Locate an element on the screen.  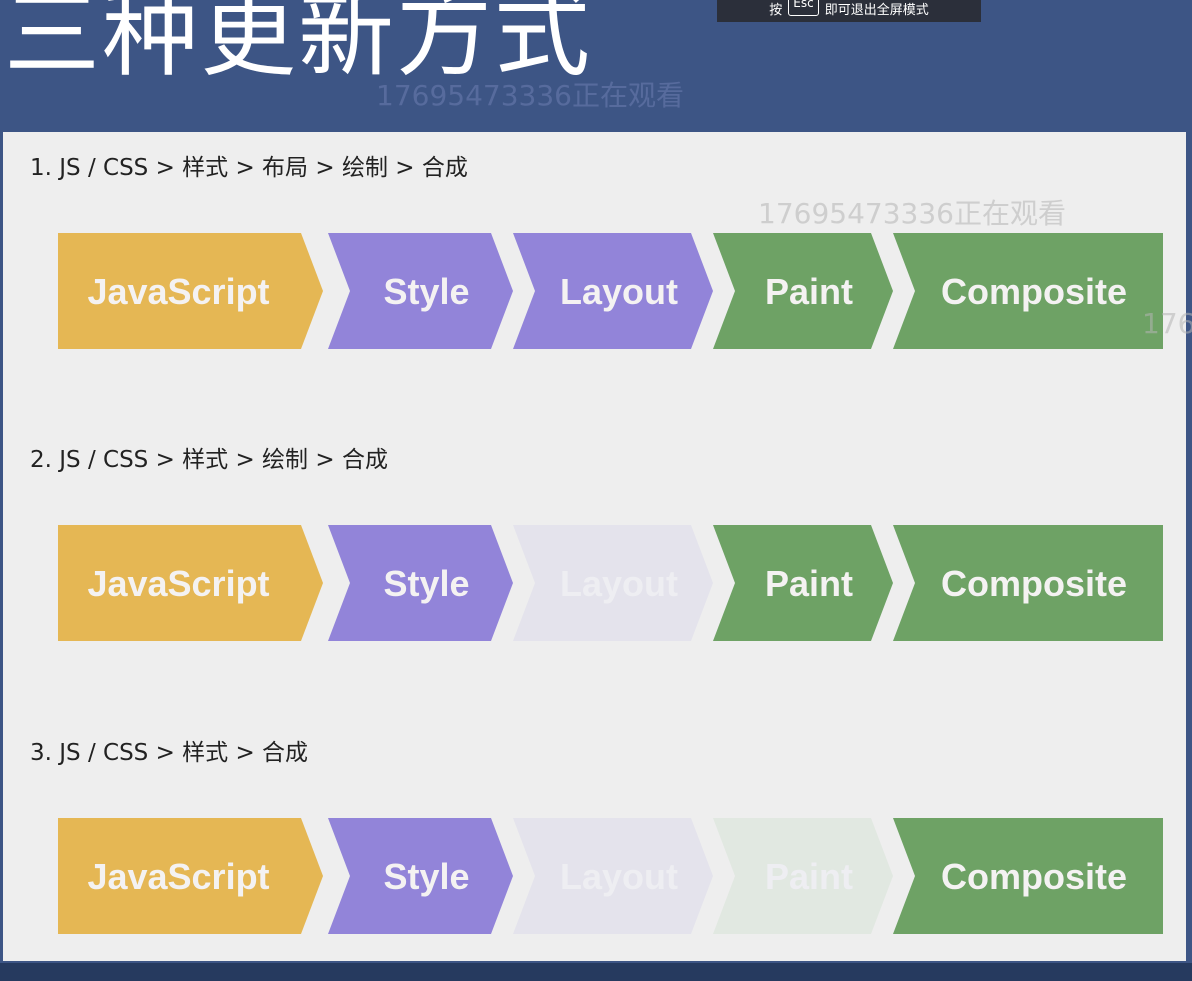
esc-tip-suffix: 即可退出全屏模式 is located at coordinates (876, 10).